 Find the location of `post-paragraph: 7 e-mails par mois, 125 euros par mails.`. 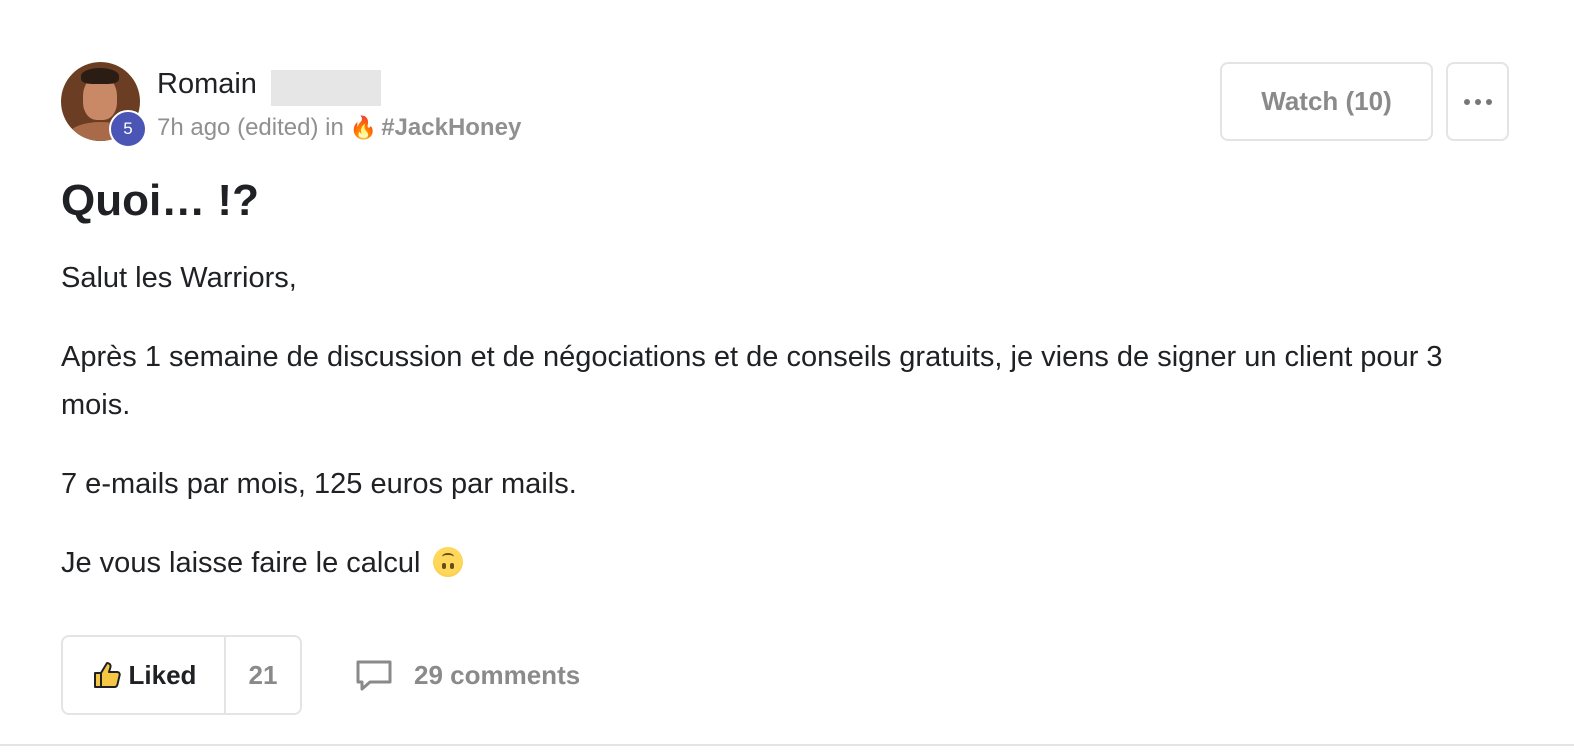

post-paragraph: 7 e-mails par mois, 125 euros par mails. is located at coordinates (319, 484).